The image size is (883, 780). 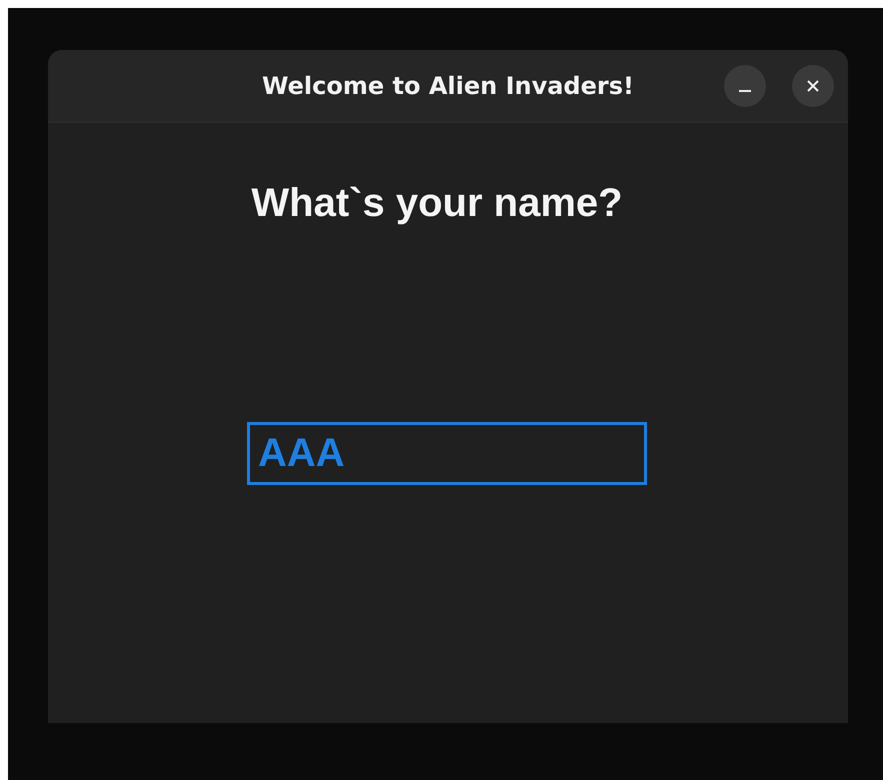 What do you see at coordinates (745, 91) in the screenshot?
I see `minimize-icon` at bounding box center [745, 91].